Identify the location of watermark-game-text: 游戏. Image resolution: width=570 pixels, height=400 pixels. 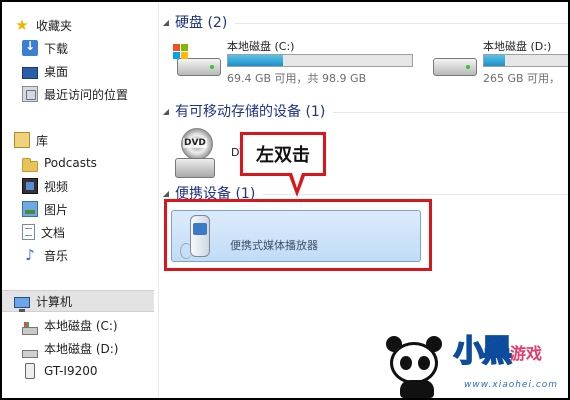
(526, 353).